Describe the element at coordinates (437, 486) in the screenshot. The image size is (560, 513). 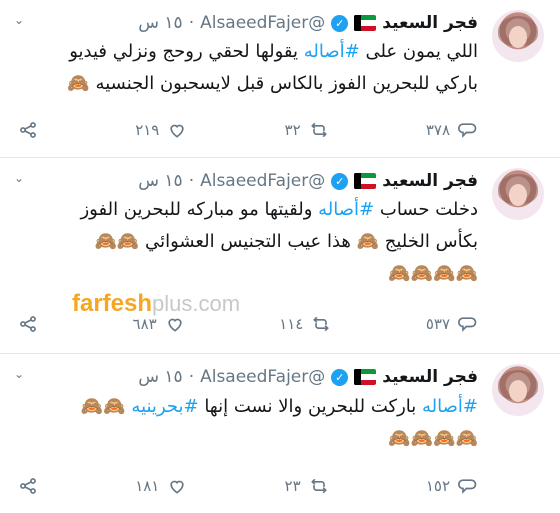
I see `reply-count: ١٥٢` at that location.